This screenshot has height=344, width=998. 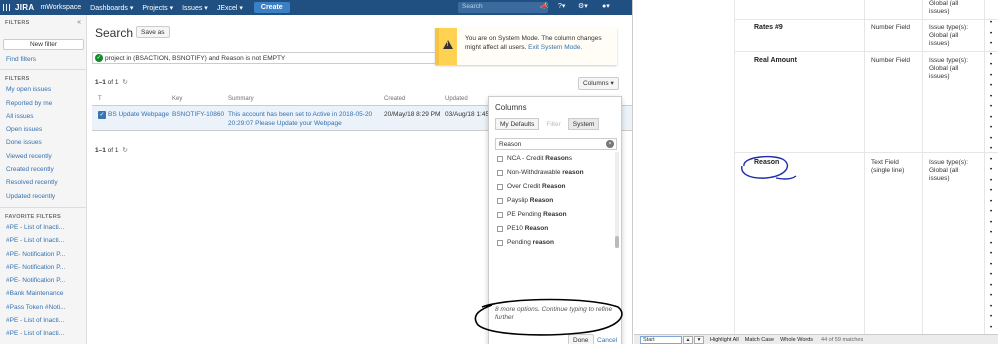 What do you see at coordinates (598, 83) in the screenshot?
I see `columns-button: Columns ▾` at bounding box center [598, 83].